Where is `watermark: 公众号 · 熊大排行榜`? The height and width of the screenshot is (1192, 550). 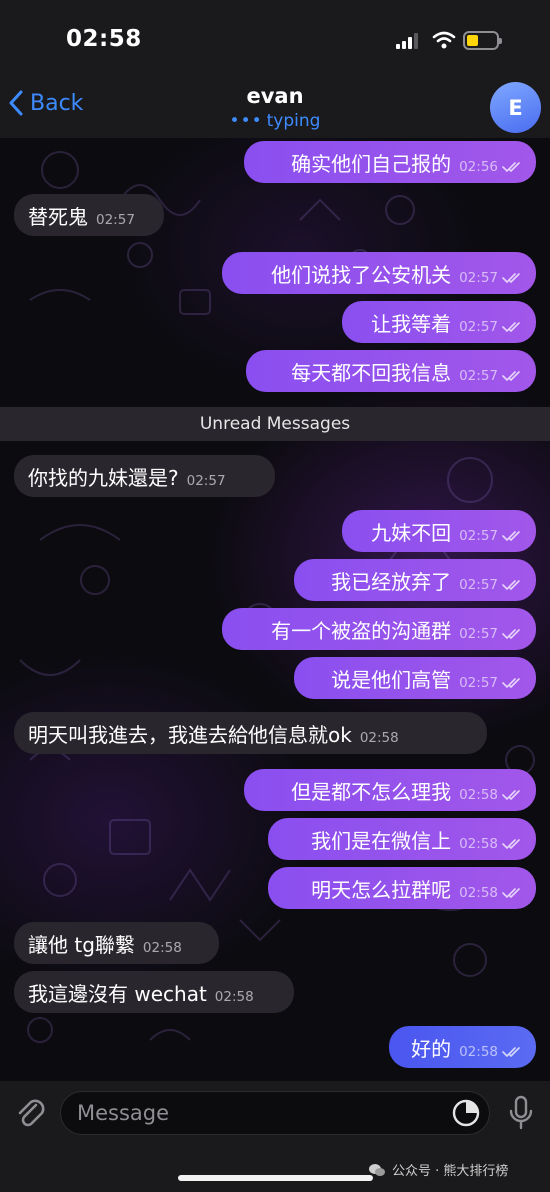
watermark: 公众号 · 熊大排行榜 is located at coordinates (438, 1169).